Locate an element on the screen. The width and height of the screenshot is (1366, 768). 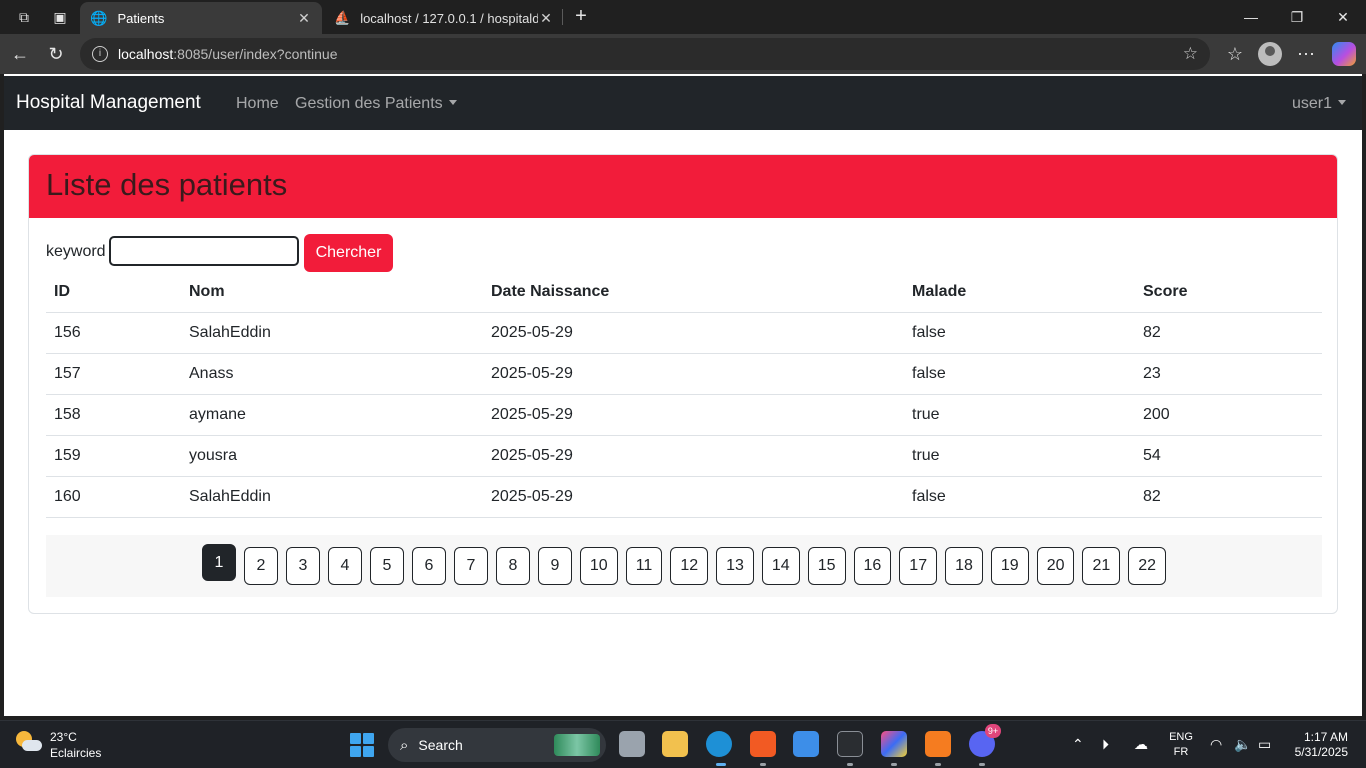
search-icon: ⌕ is located at coordinates (404, 745).